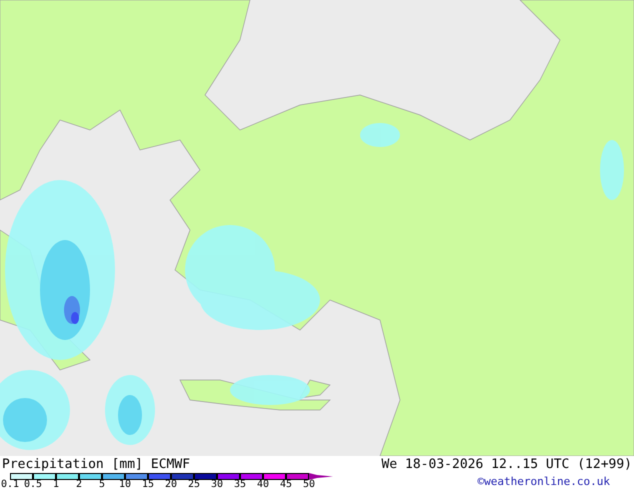  What do you see at coordinates (194, 485) in the screenshot?
I see `scale-tick-label: 25` at bounding box center [194, 485].